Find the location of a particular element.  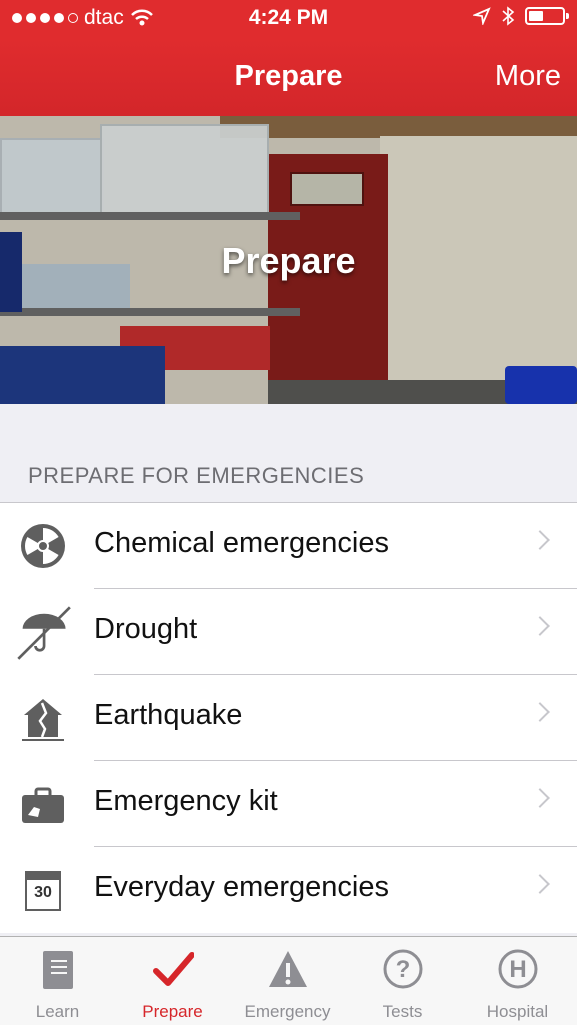

list-item-earthquake: Earthquake is located at coordinates (288, 718).